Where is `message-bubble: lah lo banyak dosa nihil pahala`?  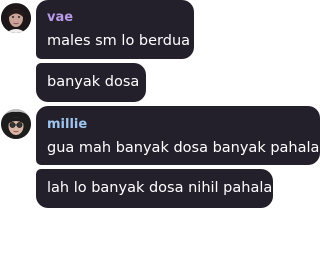 message-bubble: lah lo banyak dosa nihil pahala is located at coordinates (154, 188).